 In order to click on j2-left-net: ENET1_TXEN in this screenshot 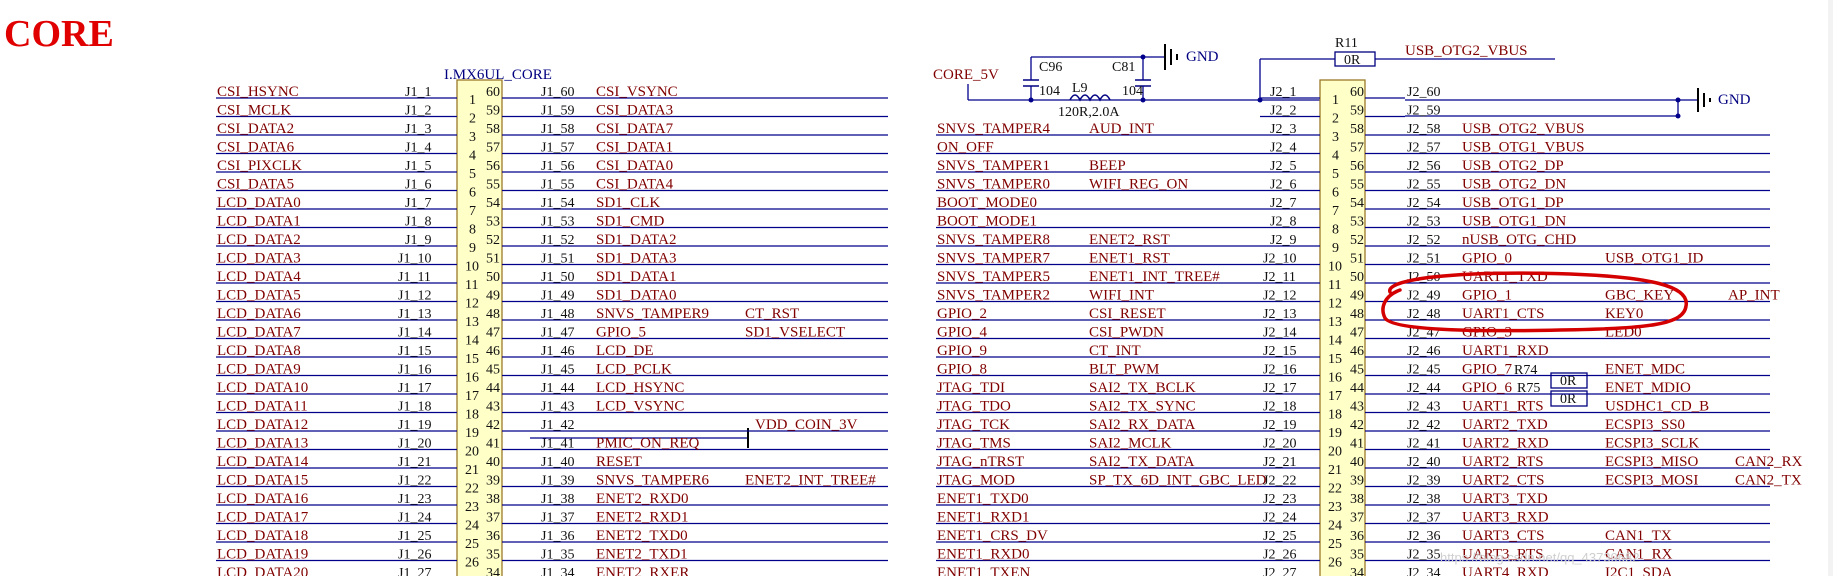, I will do `click(983, 570)`.